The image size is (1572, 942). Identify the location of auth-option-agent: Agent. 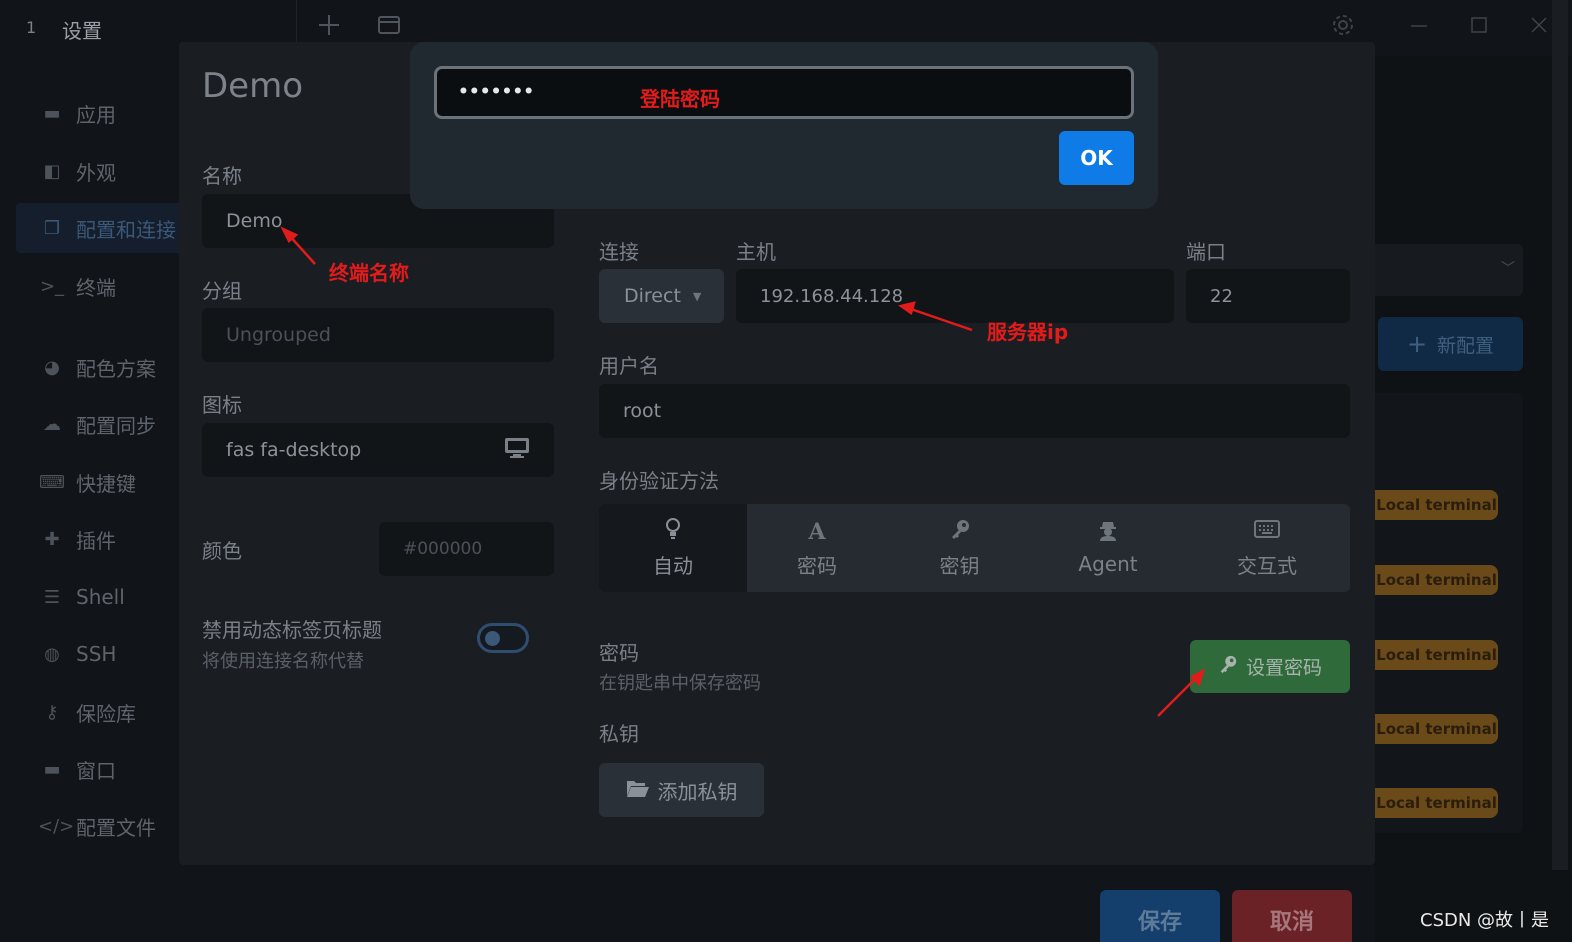
(1108, 548).